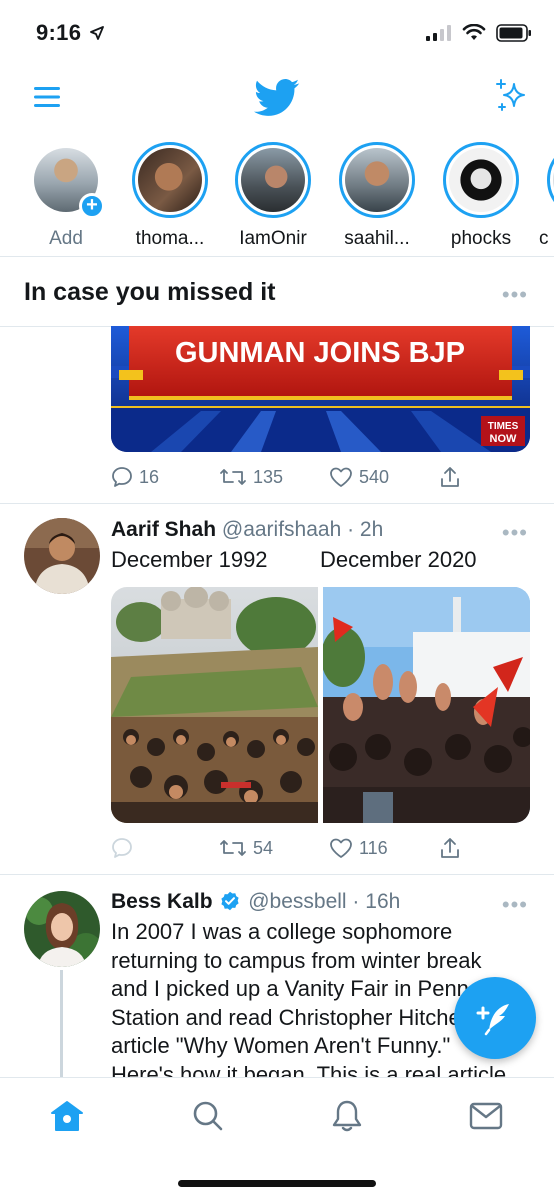 The image size is (554, 1200). Describe the element at coordinates (515, 295) in the screenshot. I see `section-more-button: •••` at that location.